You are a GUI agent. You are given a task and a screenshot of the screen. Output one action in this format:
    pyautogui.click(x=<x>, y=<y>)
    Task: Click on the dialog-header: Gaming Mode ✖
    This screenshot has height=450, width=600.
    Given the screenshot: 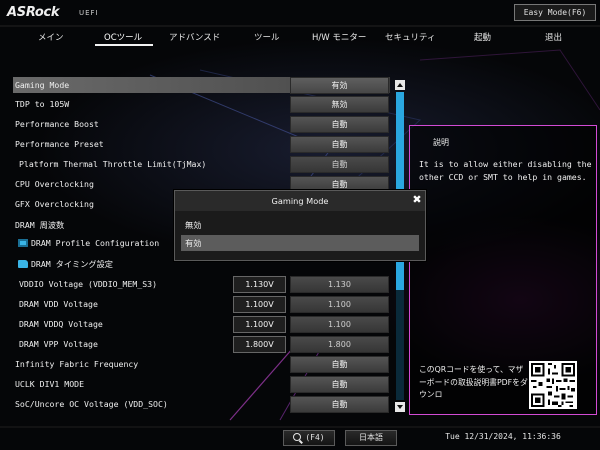 What is the action you would take?
    pyautogui.click(x=300, y=201)
    